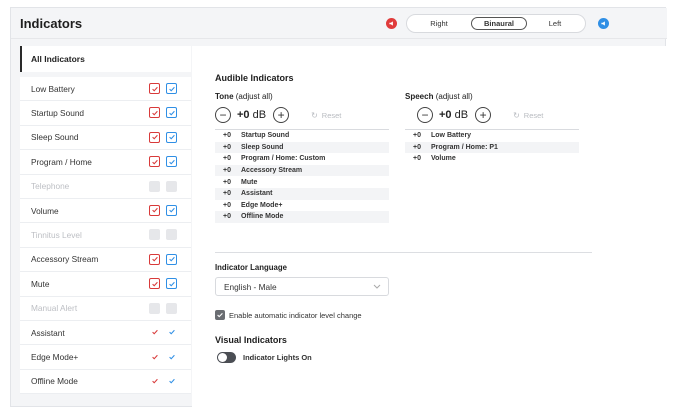 The width and height of the screenshot is (673, 411). Describe the element at coordinates (272, 171) in the screenshot. I see `row-name: Accessory Stream` at that location.